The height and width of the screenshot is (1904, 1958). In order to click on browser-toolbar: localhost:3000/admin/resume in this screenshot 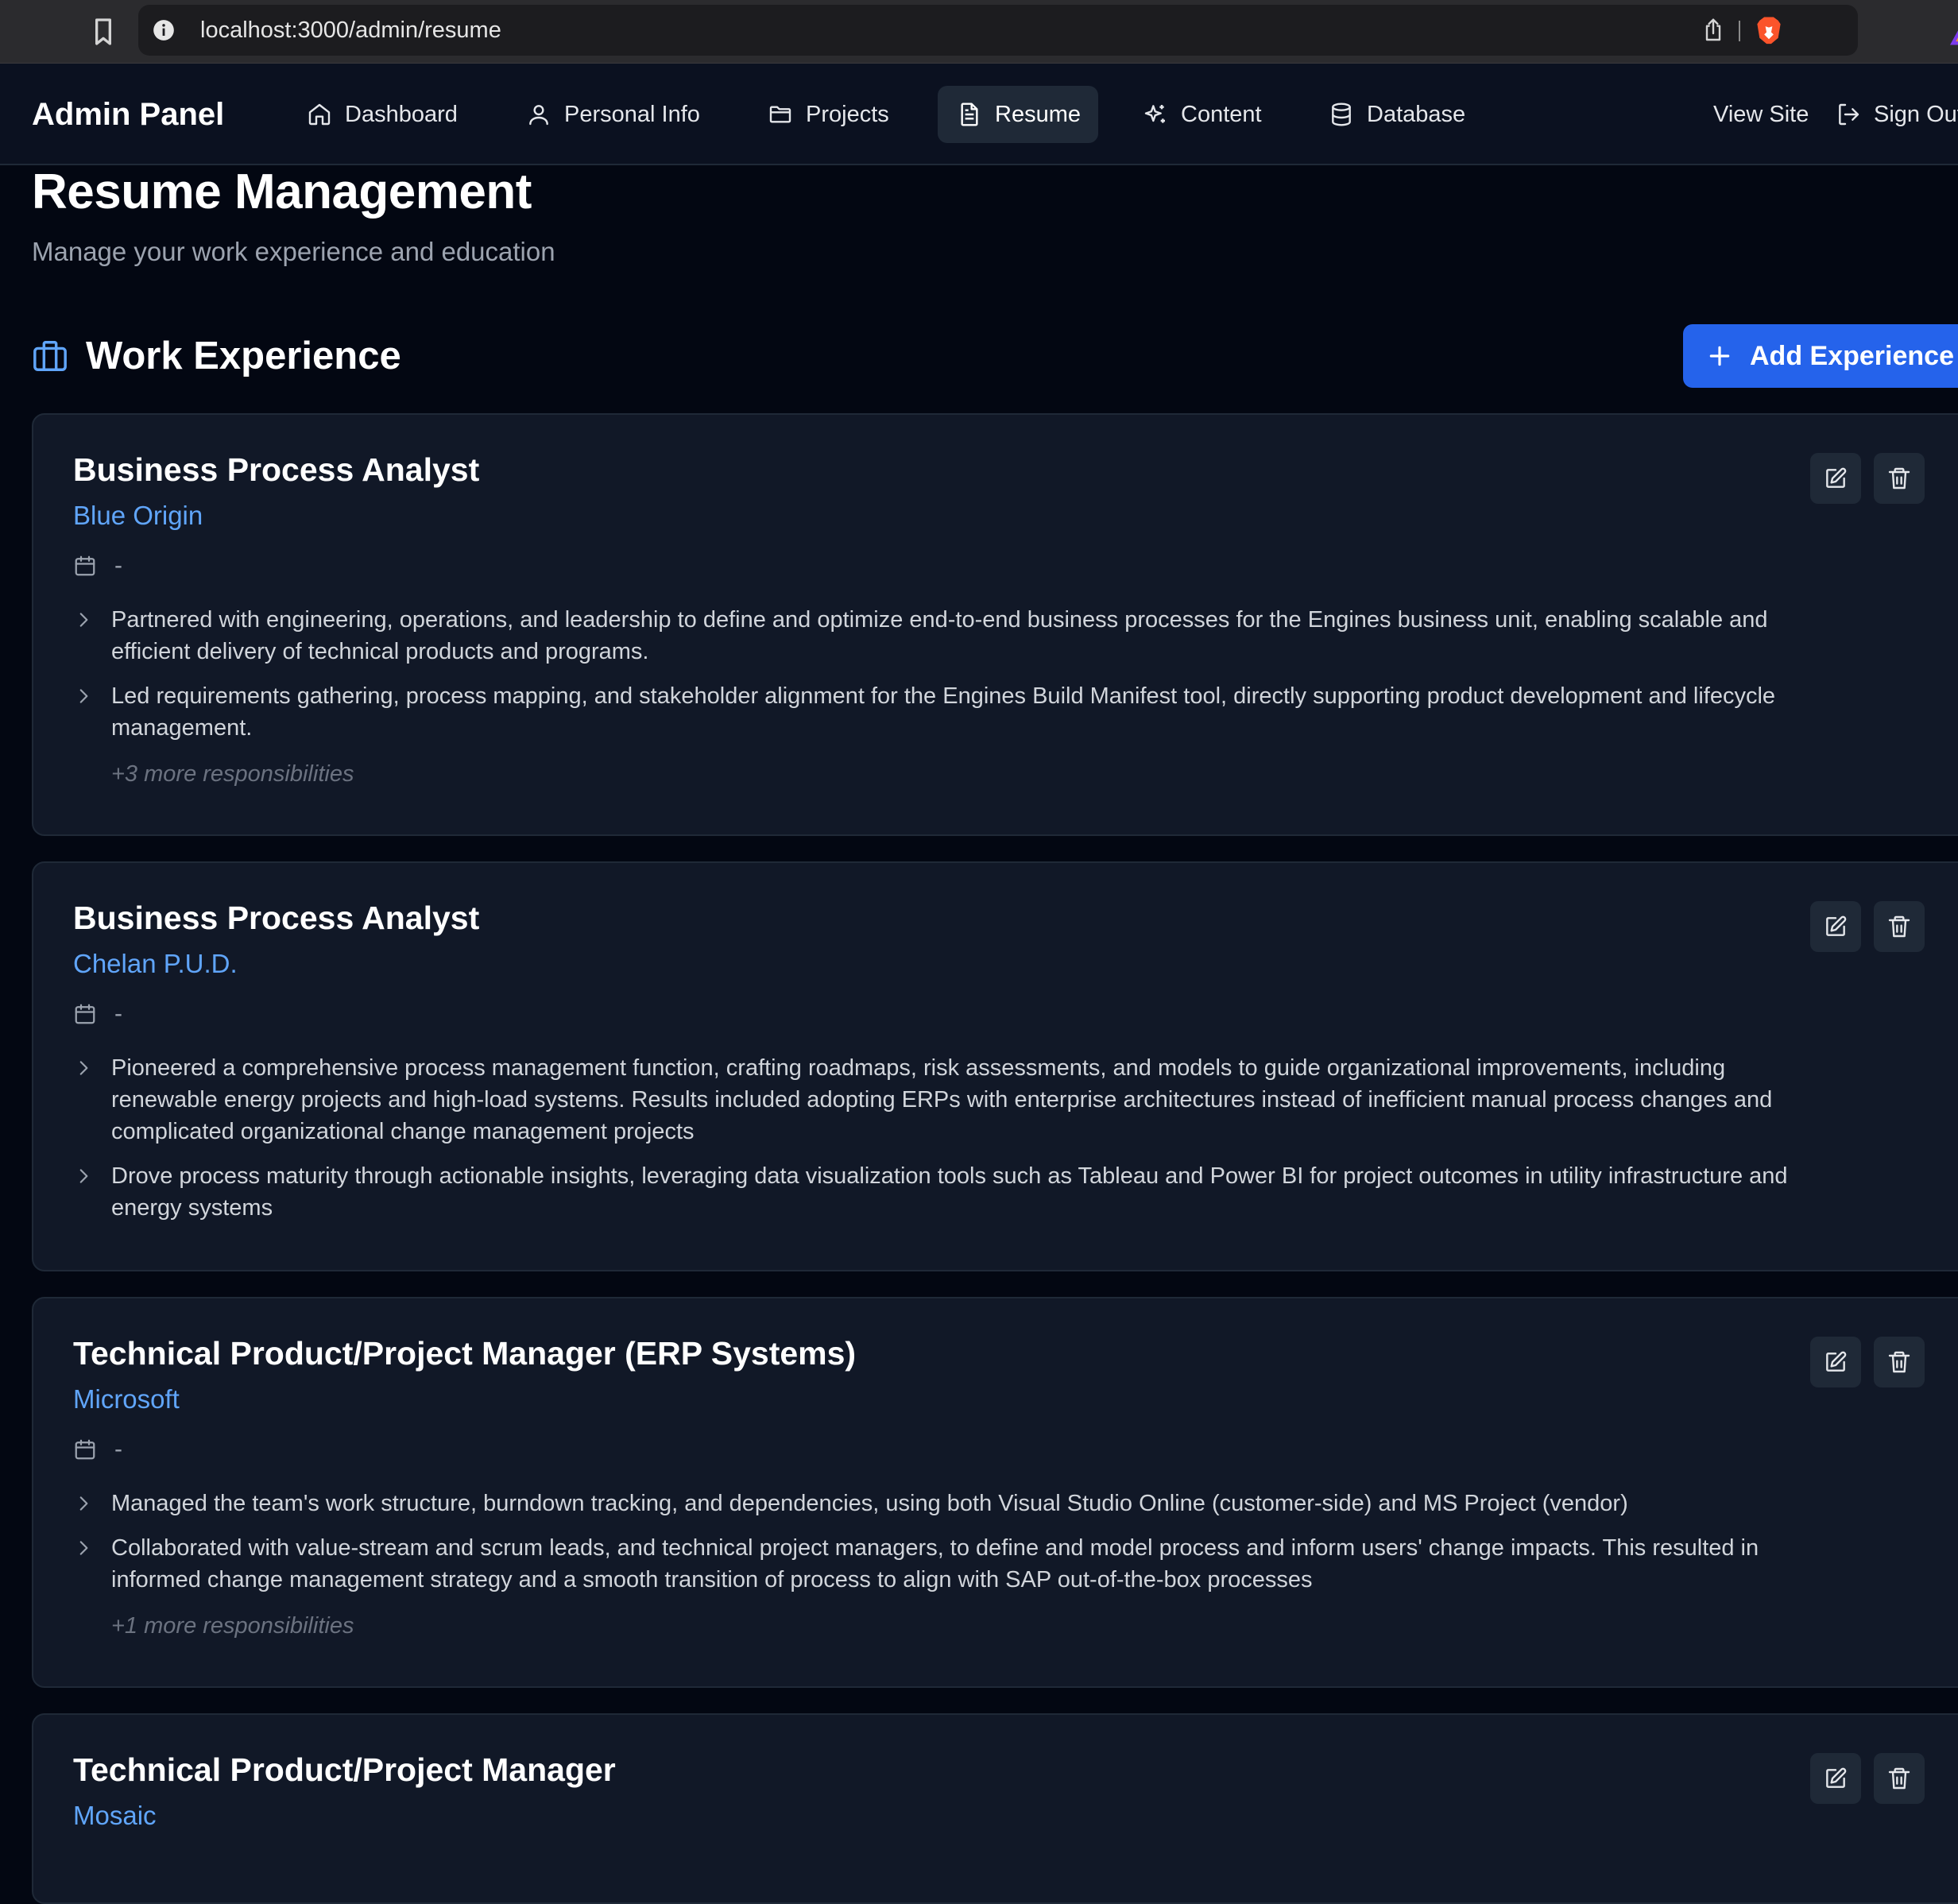, I will do `click(979, 32)`.